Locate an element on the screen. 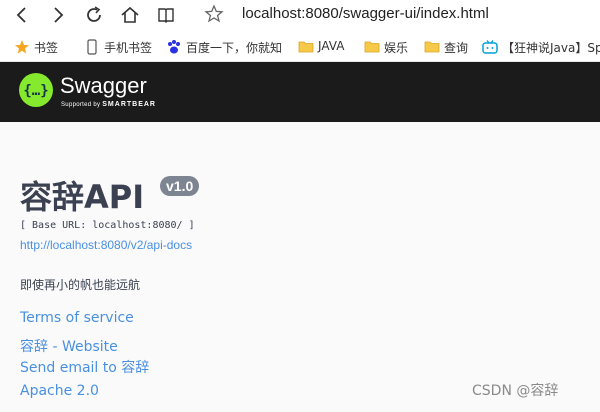  reader-button is located at coordinates (166, 15).